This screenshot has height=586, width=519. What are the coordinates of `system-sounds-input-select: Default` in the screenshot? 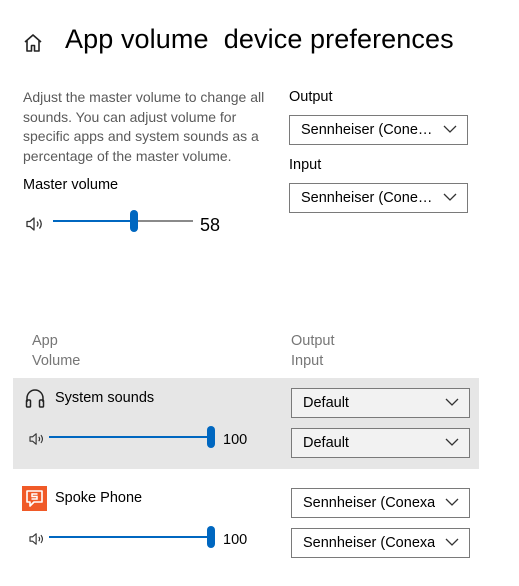 It's located at (380, 443).